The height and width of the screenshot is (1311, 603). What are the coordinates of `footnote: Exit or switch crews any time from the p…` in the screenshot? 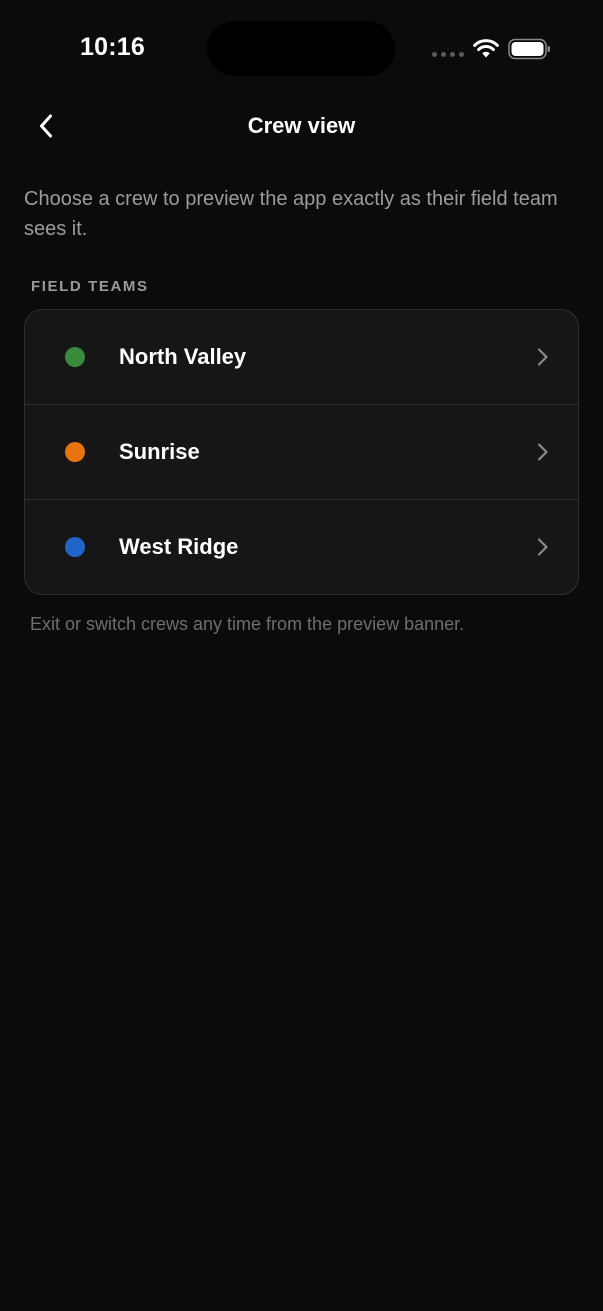 It's located at (247, 624).